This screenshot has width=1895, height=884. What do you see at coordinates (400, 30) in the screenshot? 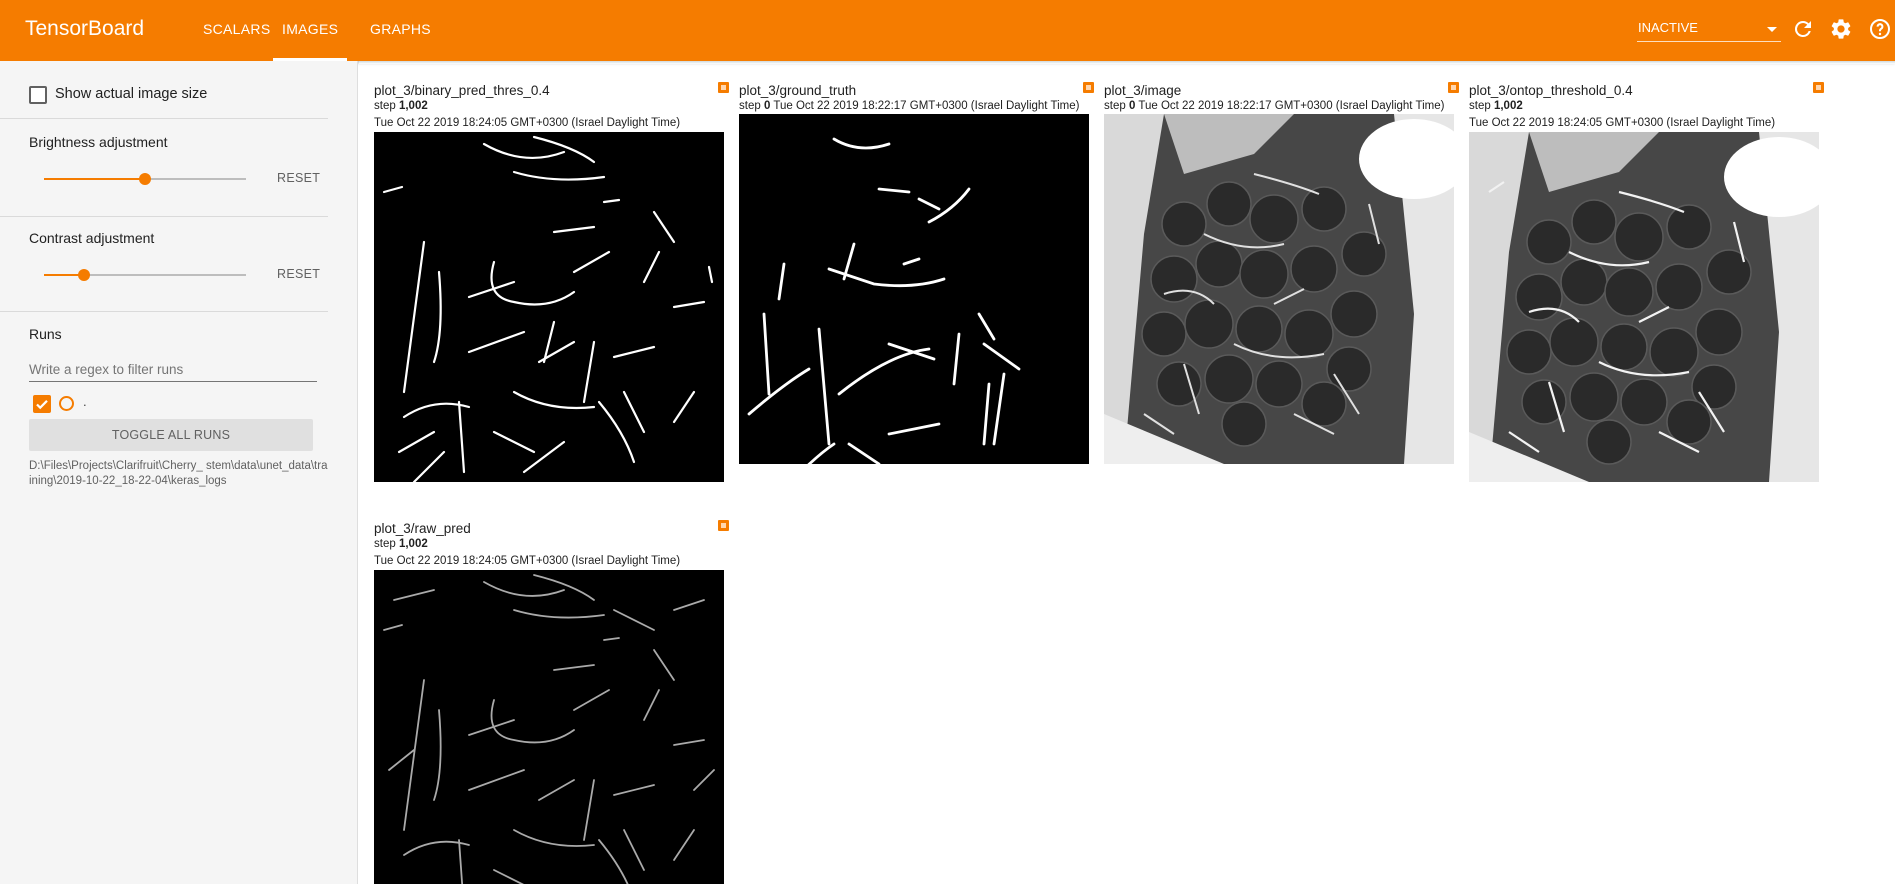
I see `tab-graphs: GRAPHS` at bounding box center [400, 30].